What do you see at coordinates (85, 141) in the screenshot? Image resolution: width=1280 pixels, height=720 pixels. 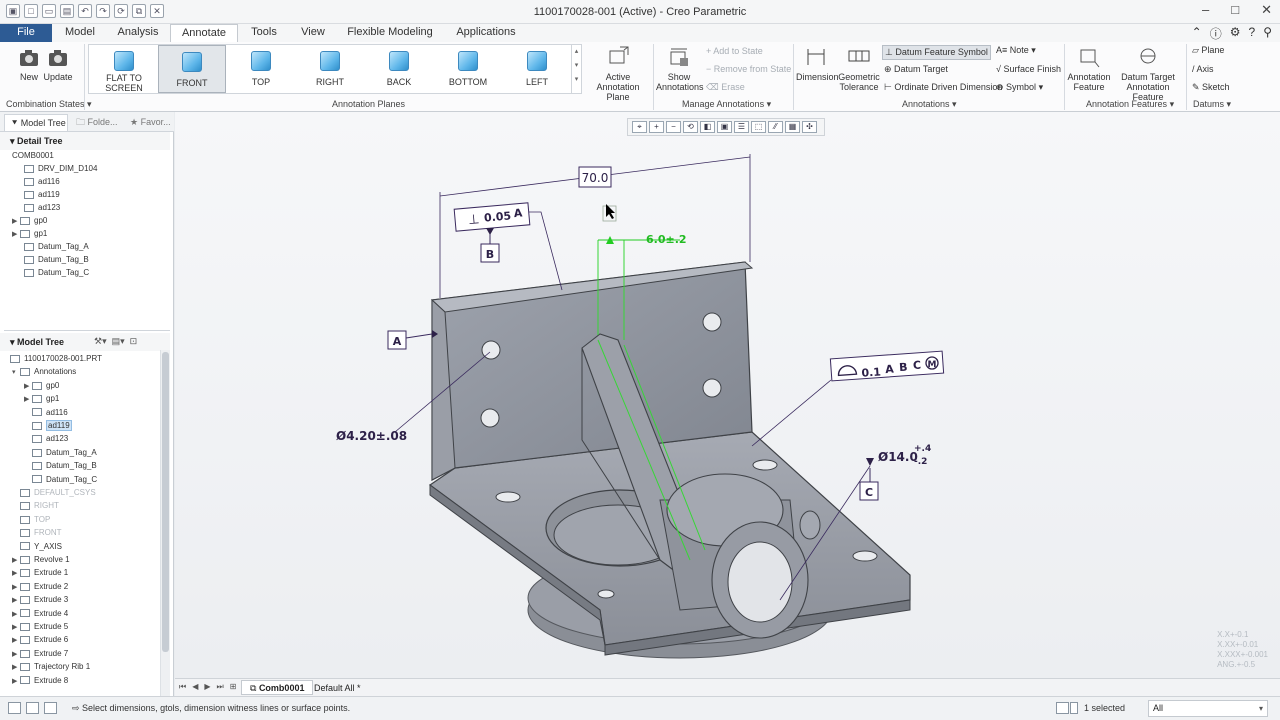 I see `detail-tree-header: ▾ Detail Tree` at bounding box center [85, 141].